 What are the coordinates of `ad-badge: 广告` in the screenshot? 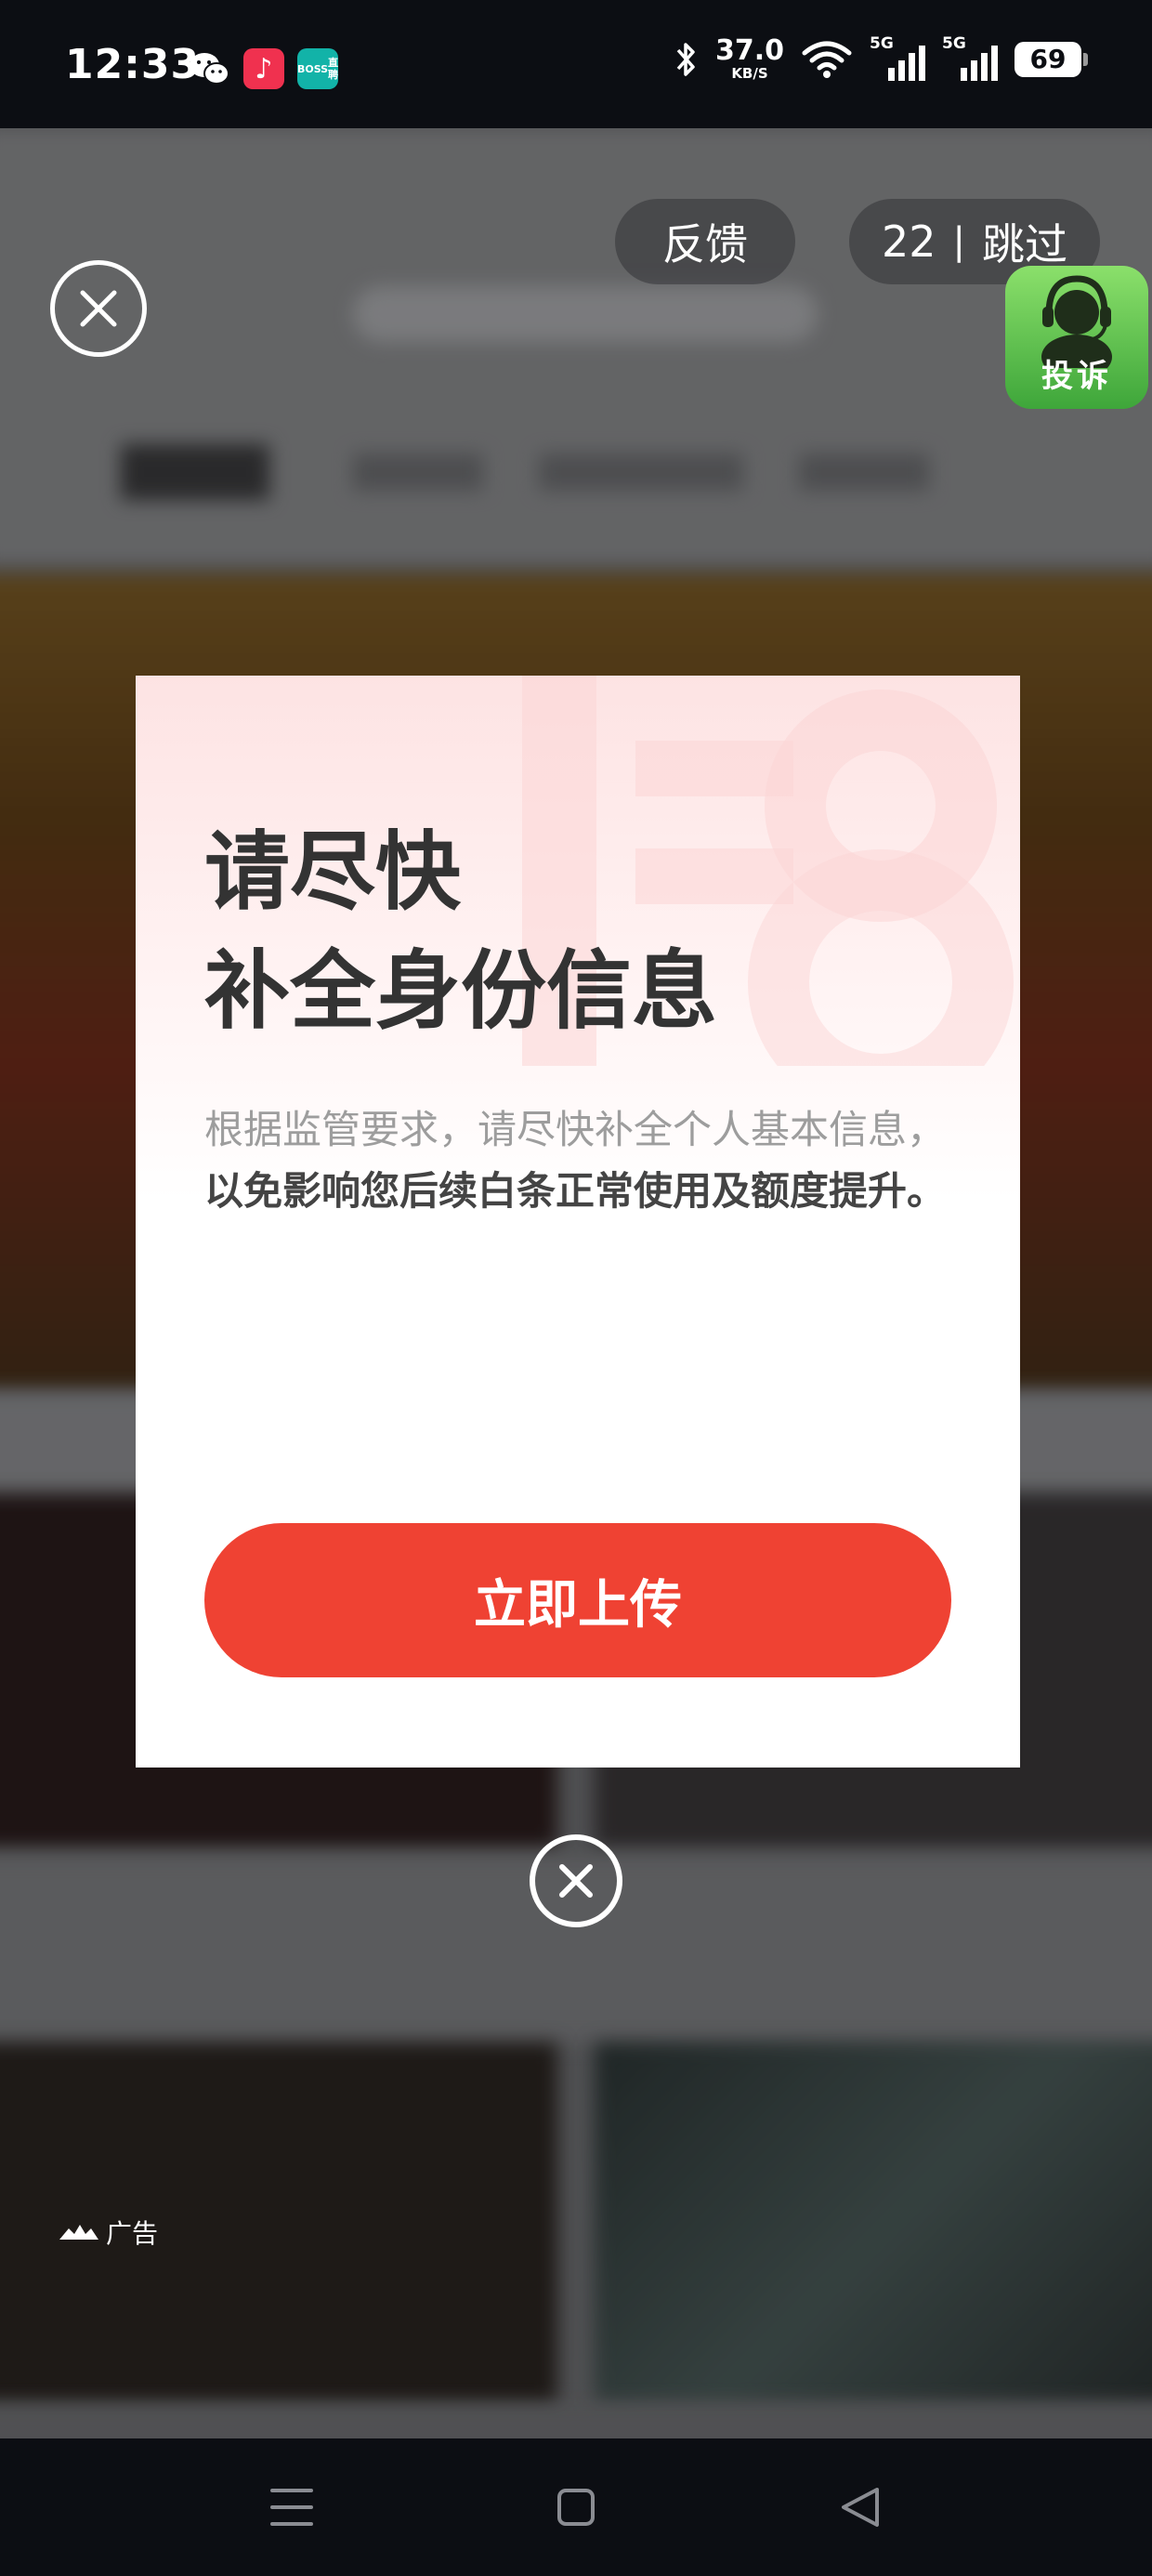 It's located at (108, 2232).